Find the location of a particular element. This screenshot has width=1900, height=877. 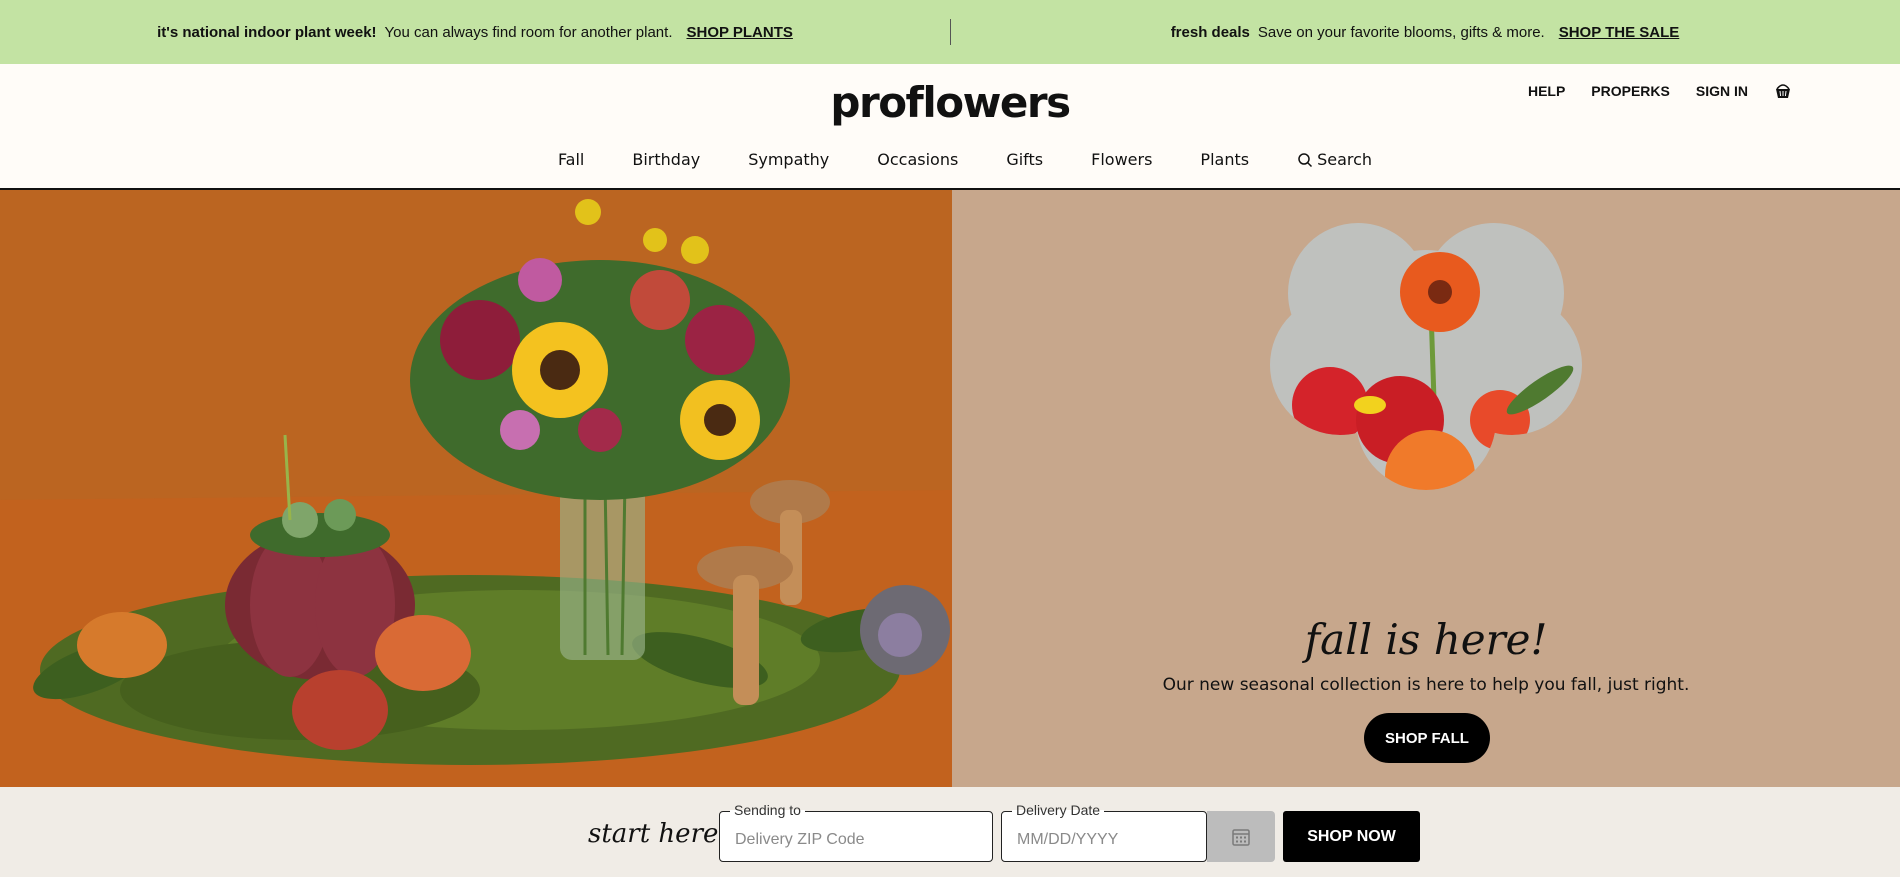

nav-item-plants: Plants is located at coordinates (1224, 159).